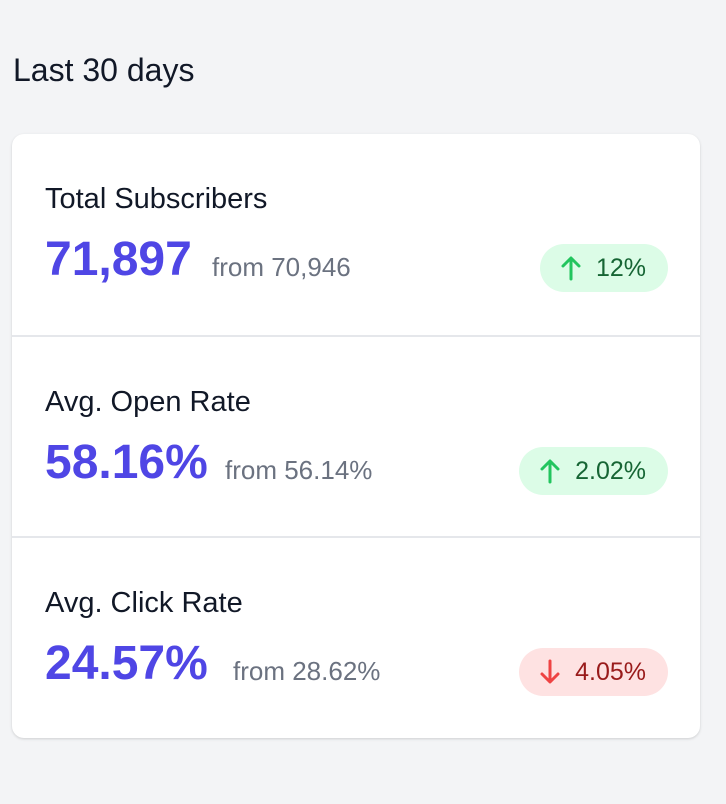  Describe the element at coordinates (356, 262) in the screenshot. I see `stat-row: 71,897 from 70,946 12%` at that location.